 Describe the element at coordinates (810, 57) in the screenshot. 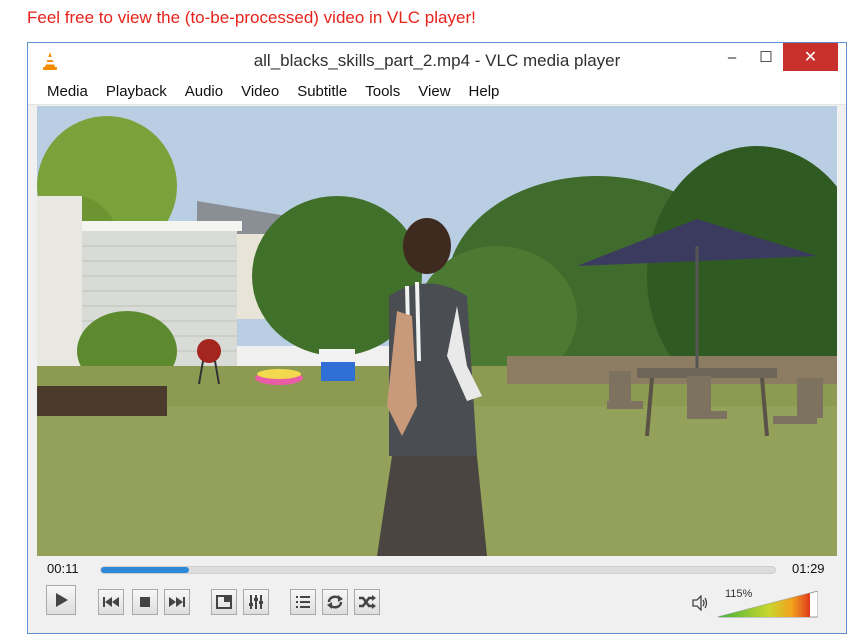

I see `close-button: ✕` at that location.